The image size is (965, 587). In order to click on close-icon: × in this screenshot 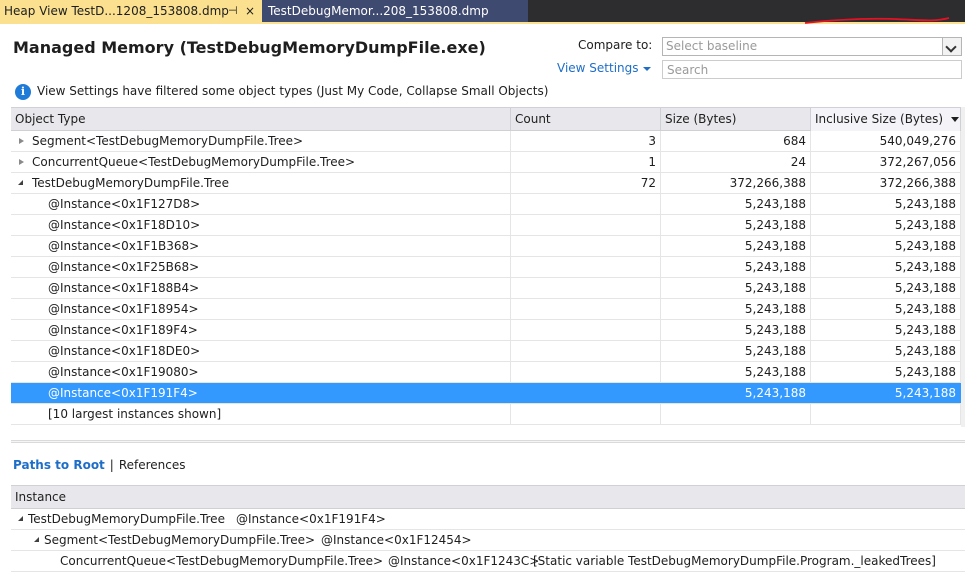, I will do `click(250, 11)`.